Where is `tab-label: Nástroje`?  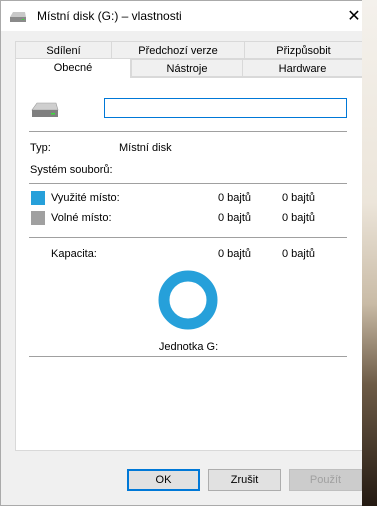 tab-label: Nástroje is located at coordinates (187, 69).